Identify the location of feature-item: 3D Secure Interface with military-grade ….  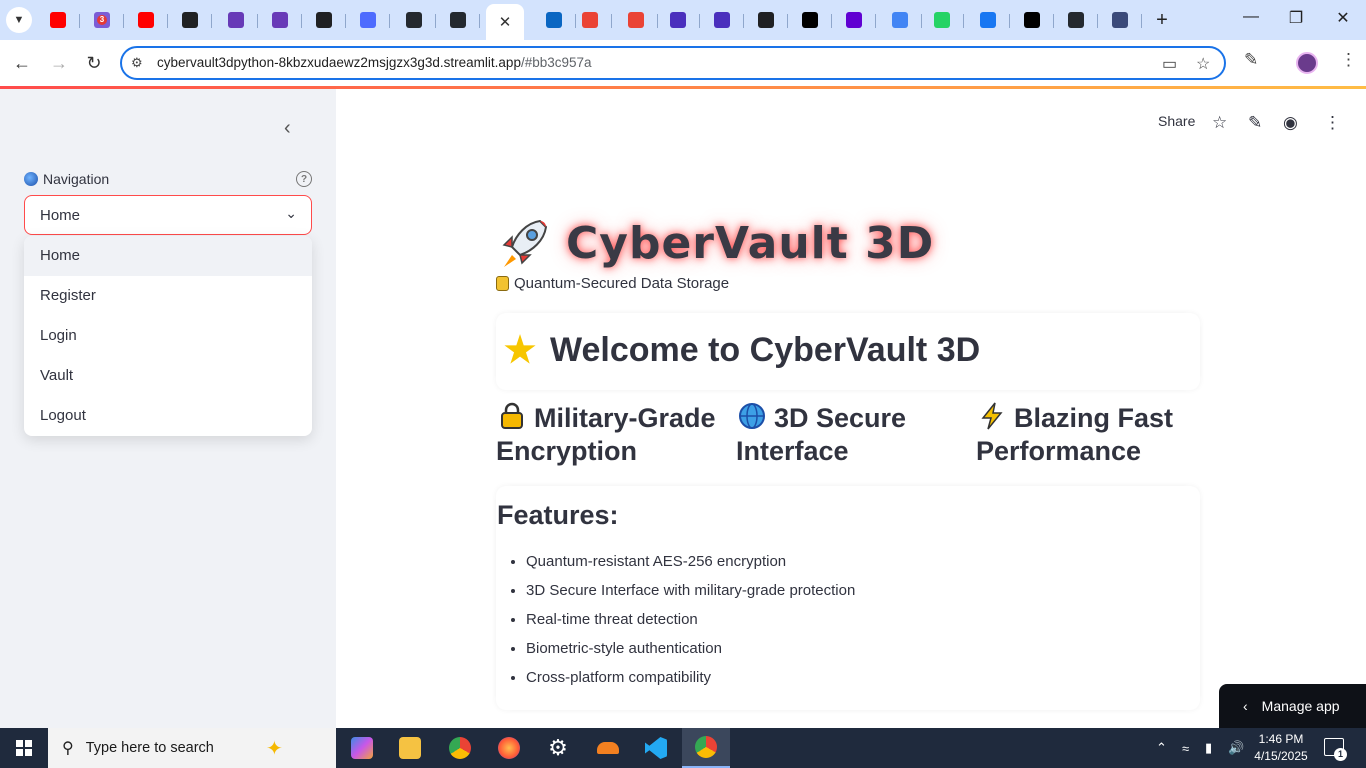
(690, 595).